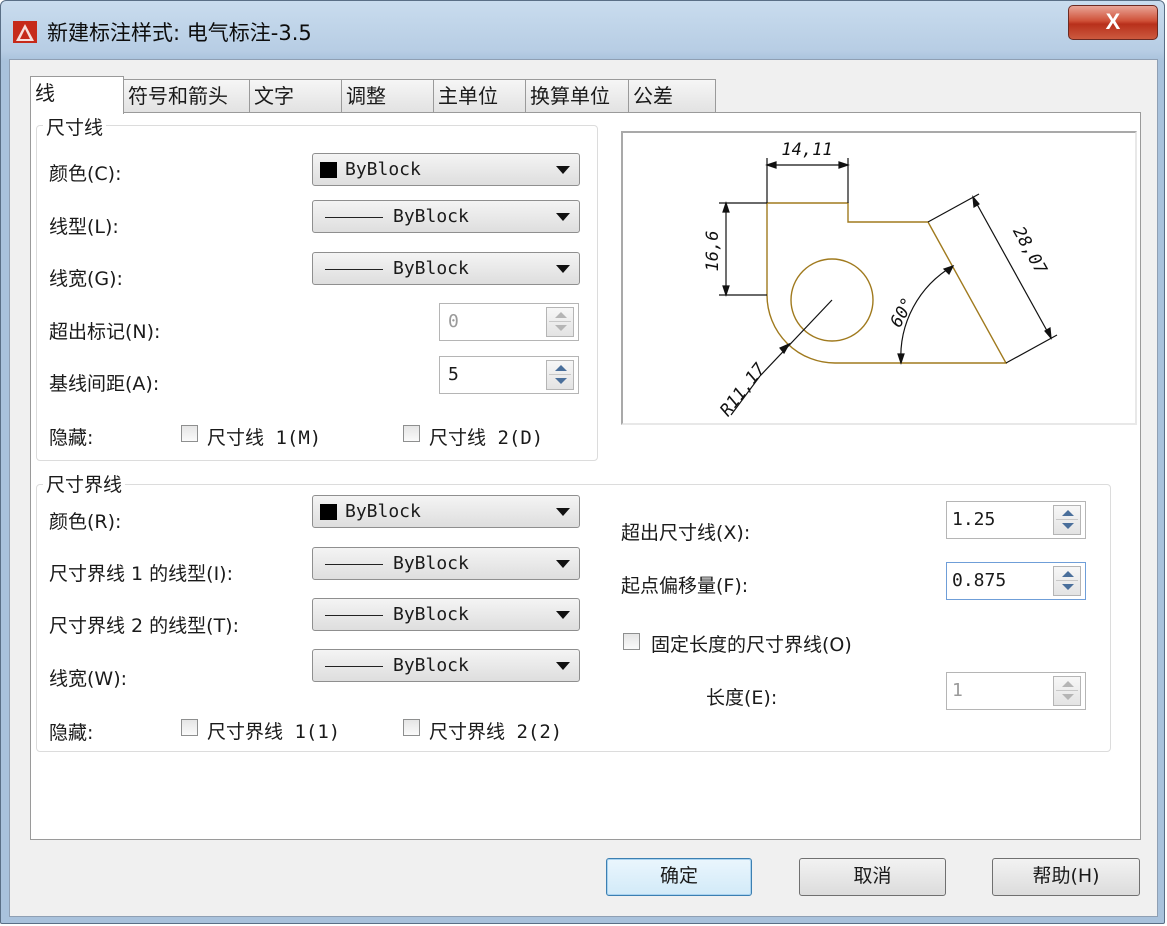 The height and width of the screenshot is (926, 1167). What do you see at coordinates (872, 877) in the screenshot?
I see `cancel-button: 取消` at bounding box center [872, 877].